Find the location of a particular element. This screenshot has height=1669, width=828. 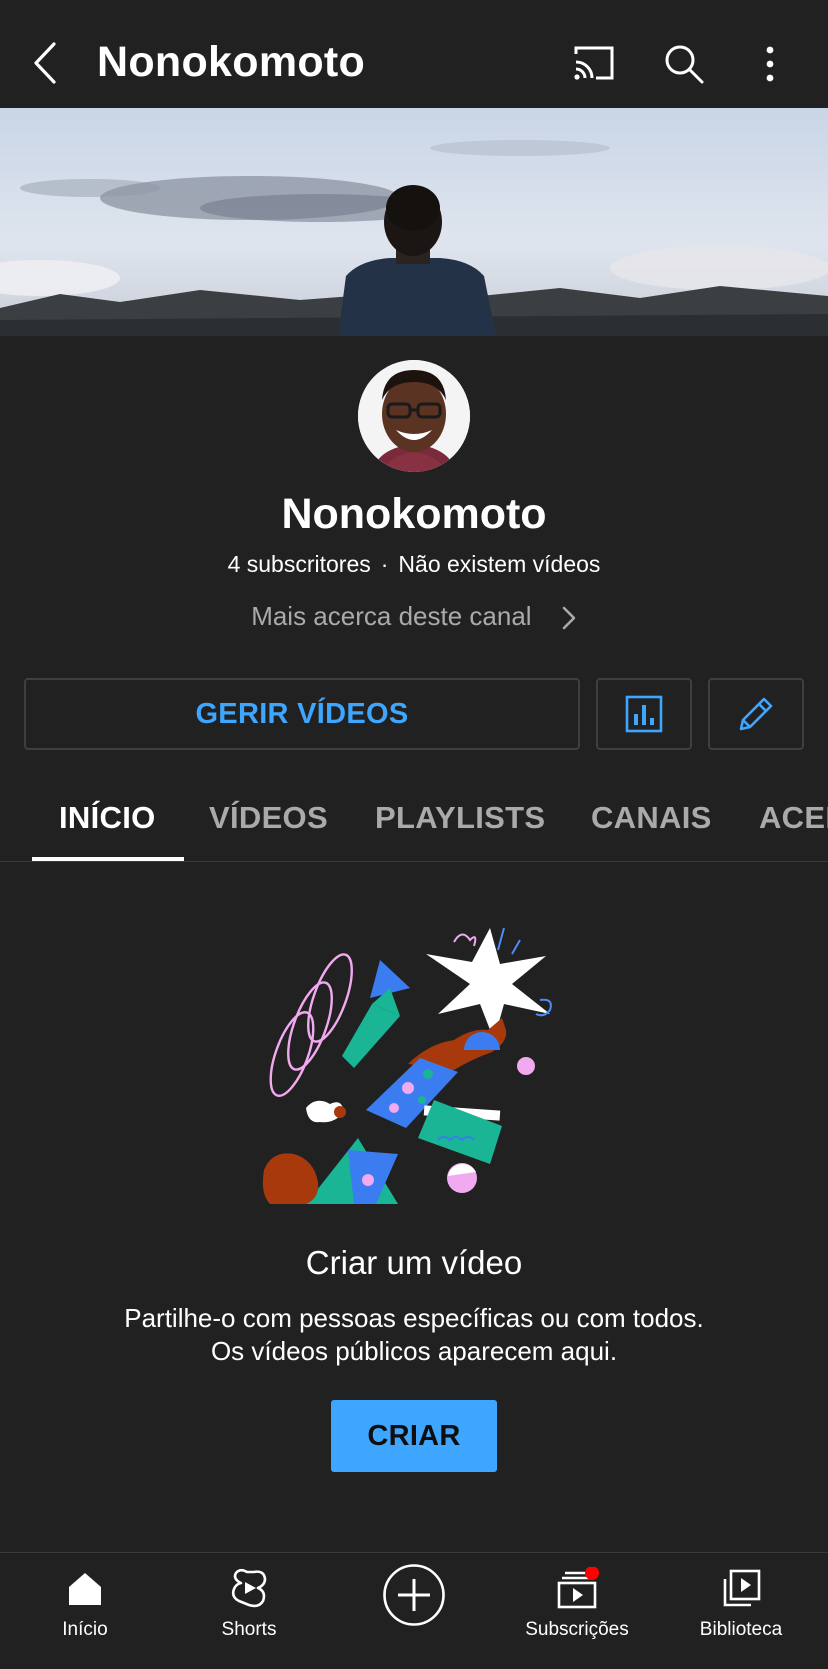

nav-label-shorts: Shorts is located at coordinates (249, 1629).